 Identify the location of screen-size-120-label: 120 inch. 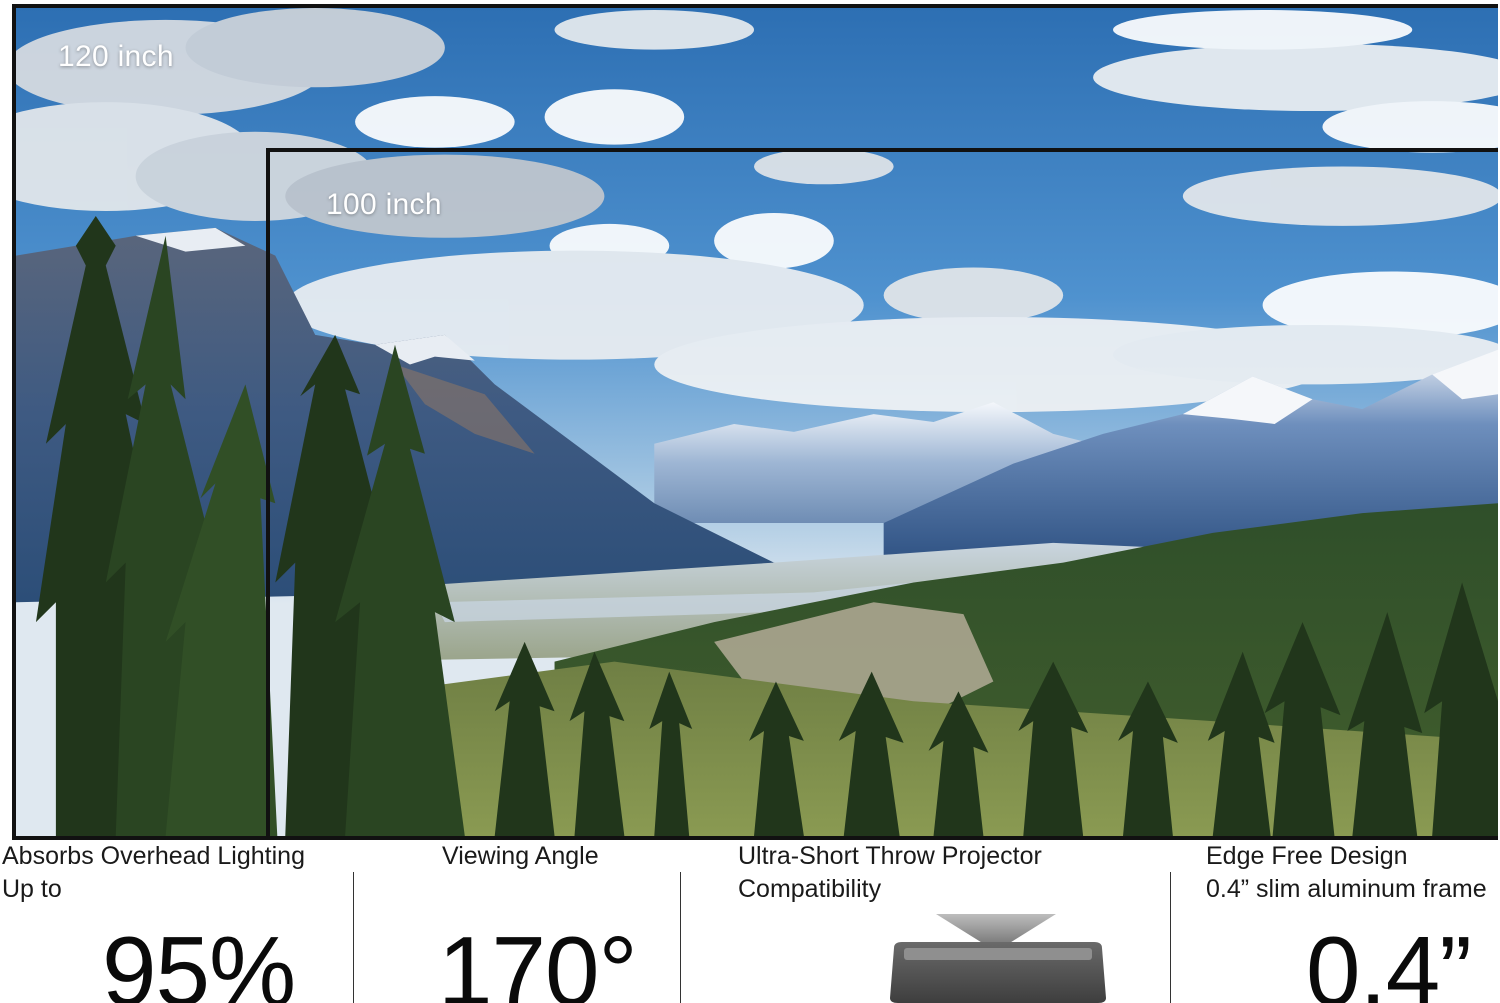
(116, 56).